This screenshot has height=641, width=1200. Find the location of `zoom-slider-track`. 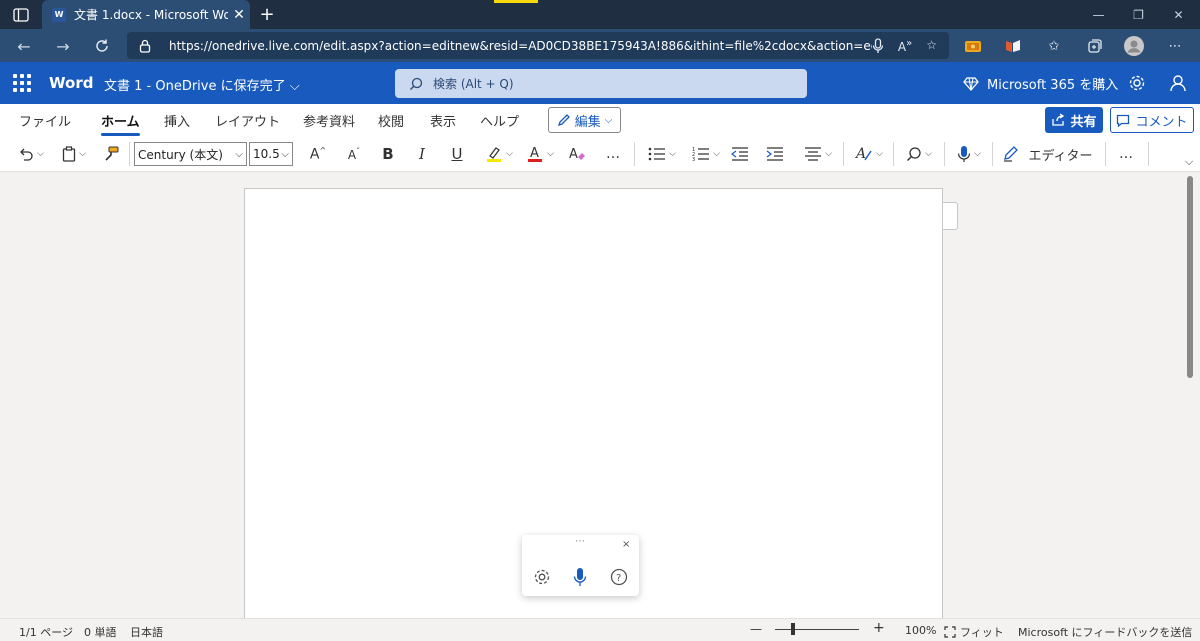

zoom-slider-track is located at coordinates (817, 629).